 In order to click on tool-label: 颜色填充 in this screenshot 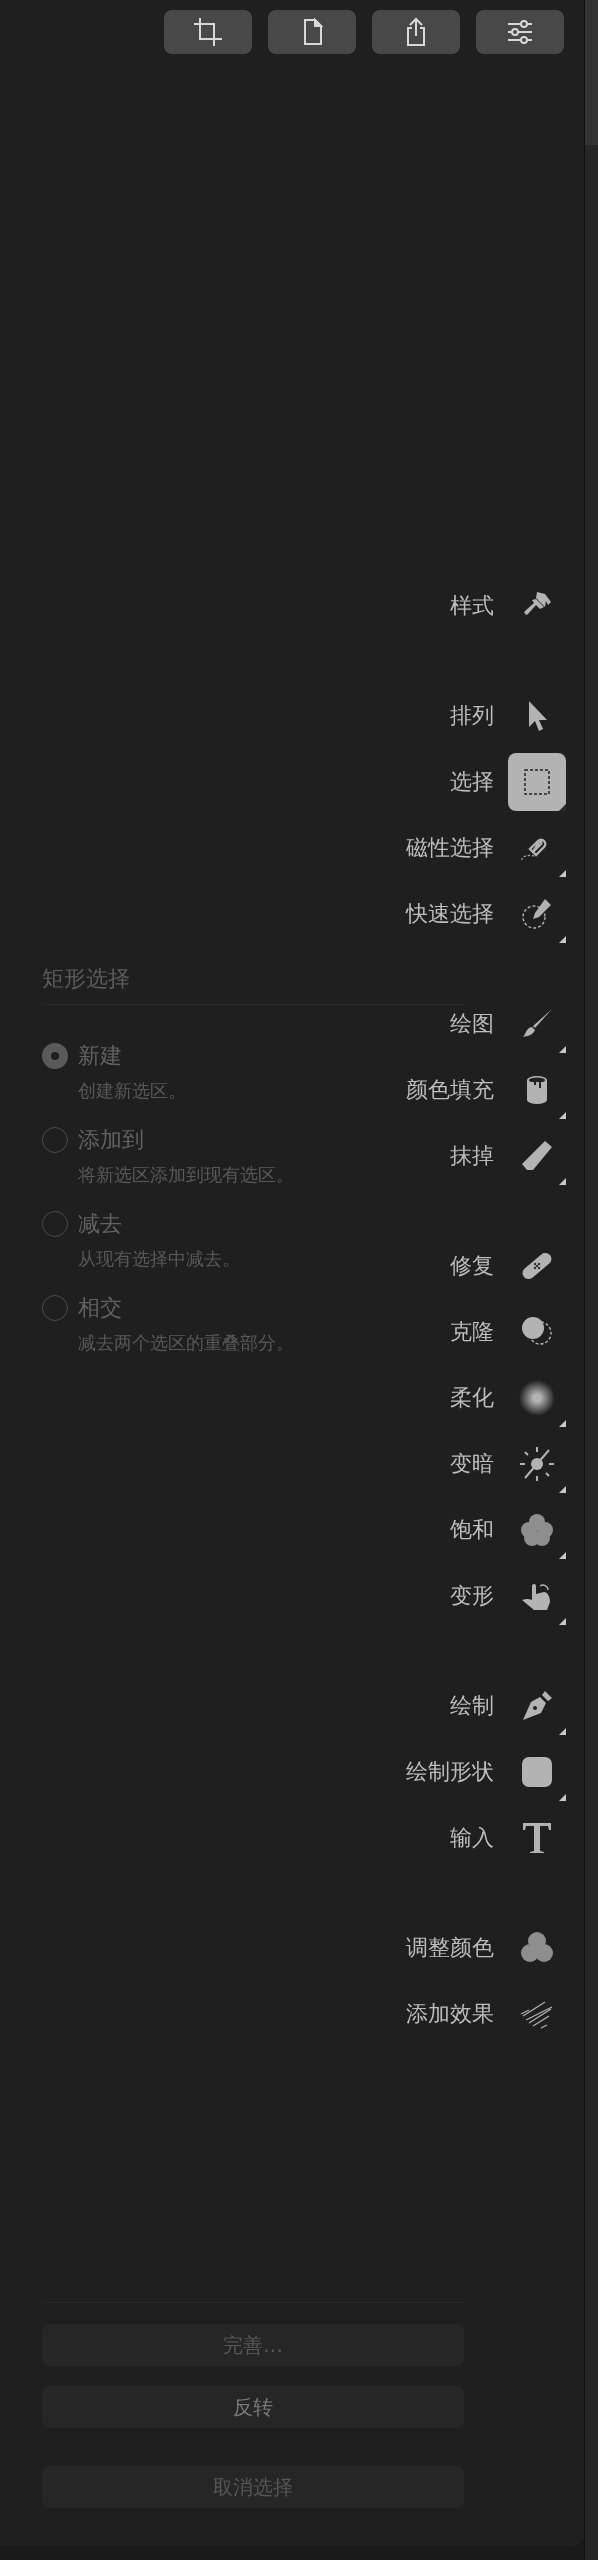, I will do `click(450, 1090)`.